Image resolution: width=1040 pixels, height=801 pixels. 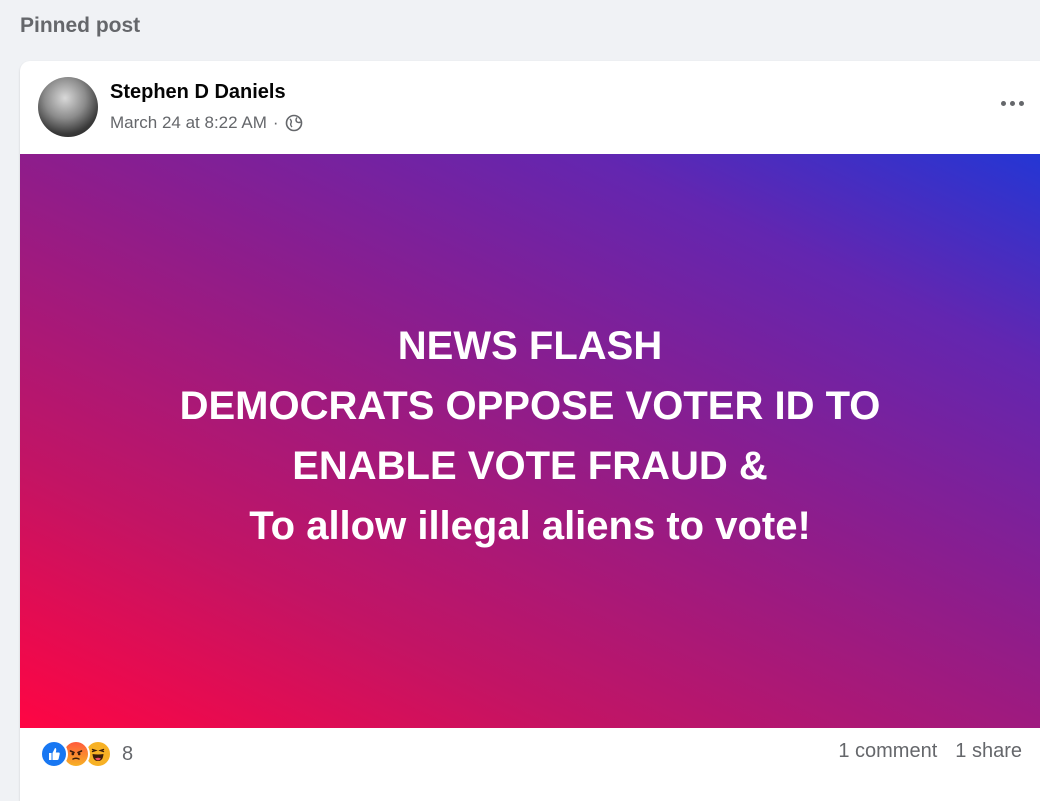 I want to click on author-name: Stephen D Daniels, so click(x=198, y=92).